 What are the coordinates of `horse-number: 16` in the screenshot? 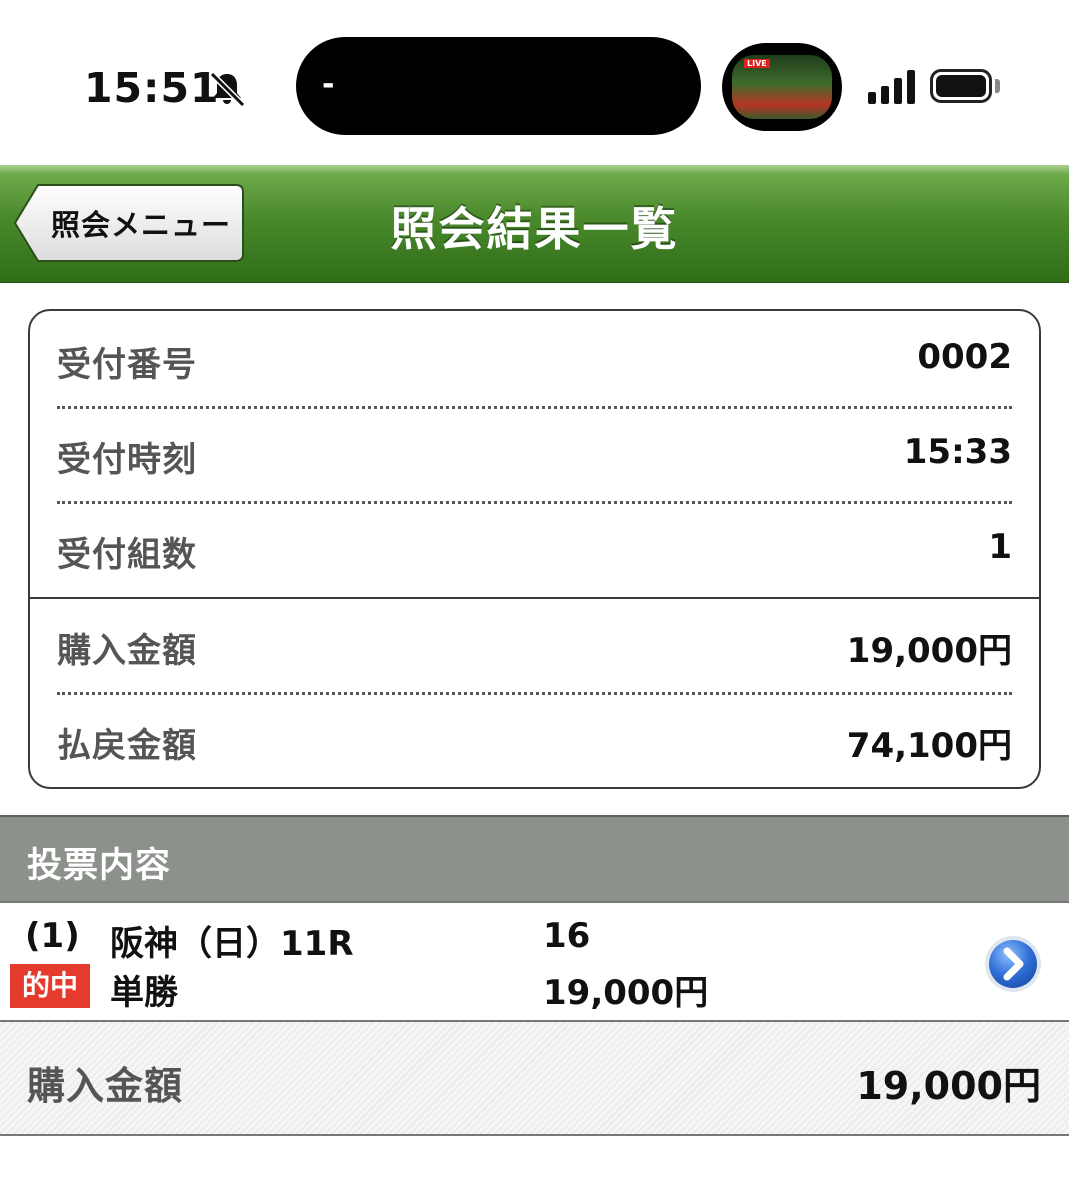 It's located at (567, 936).